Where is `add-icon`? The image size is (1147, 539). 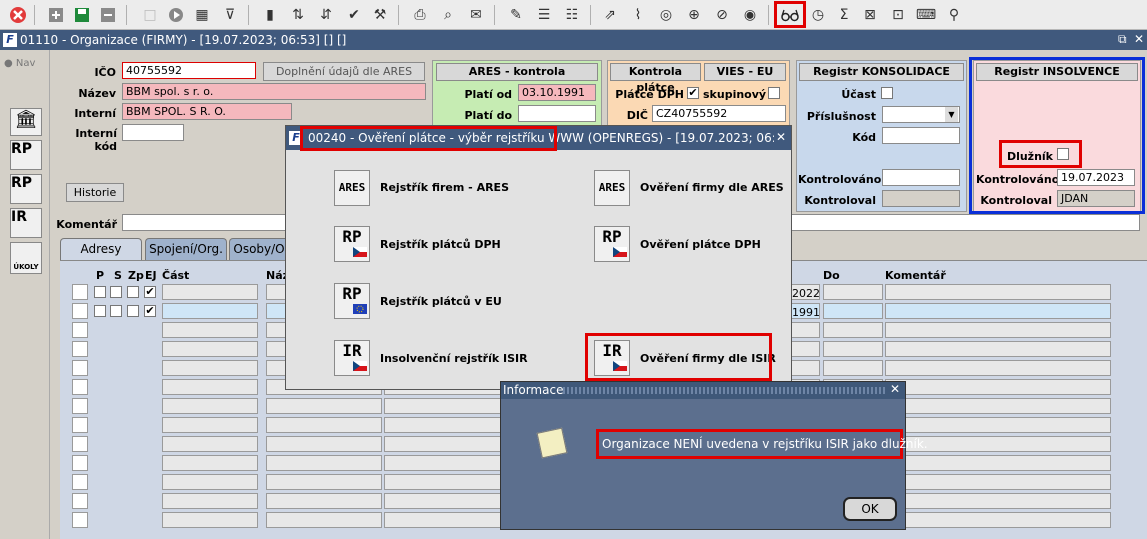
add-icon is located at coordinates (56, 15).